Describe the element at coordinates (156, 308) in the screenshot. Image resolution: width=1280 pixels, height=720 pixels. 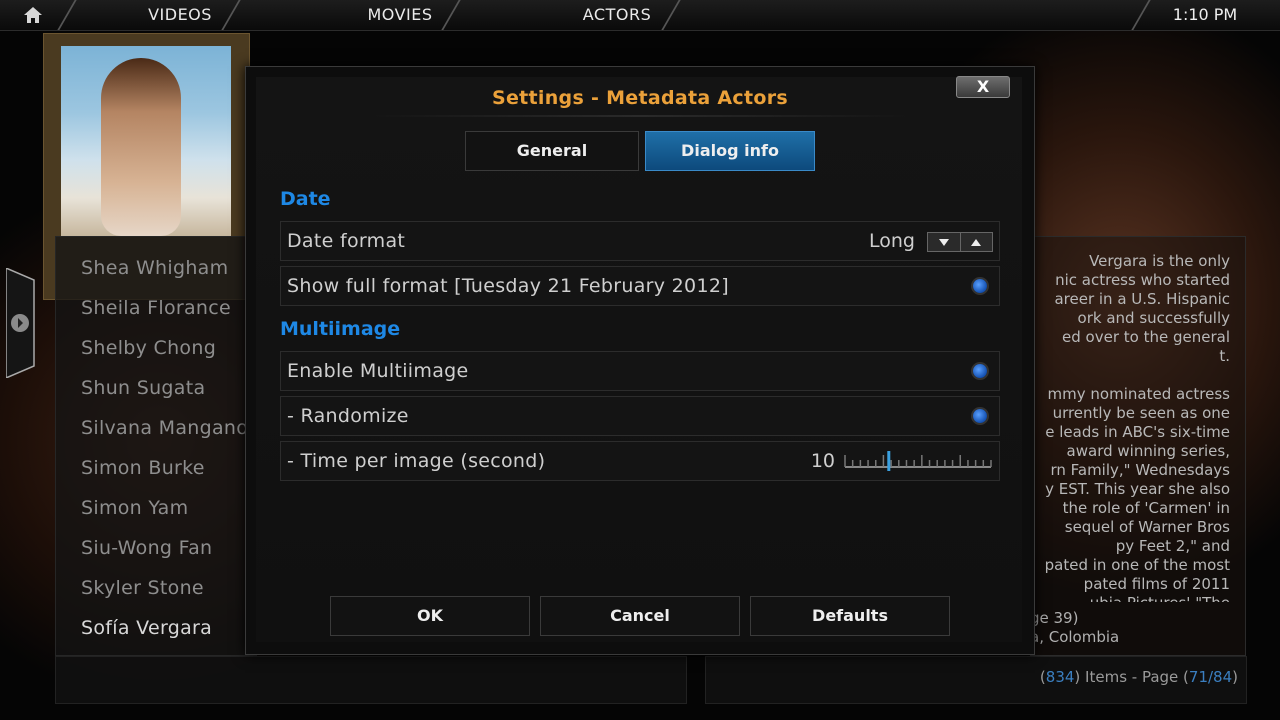
I see `list-item: Sheila Florance` at that location.